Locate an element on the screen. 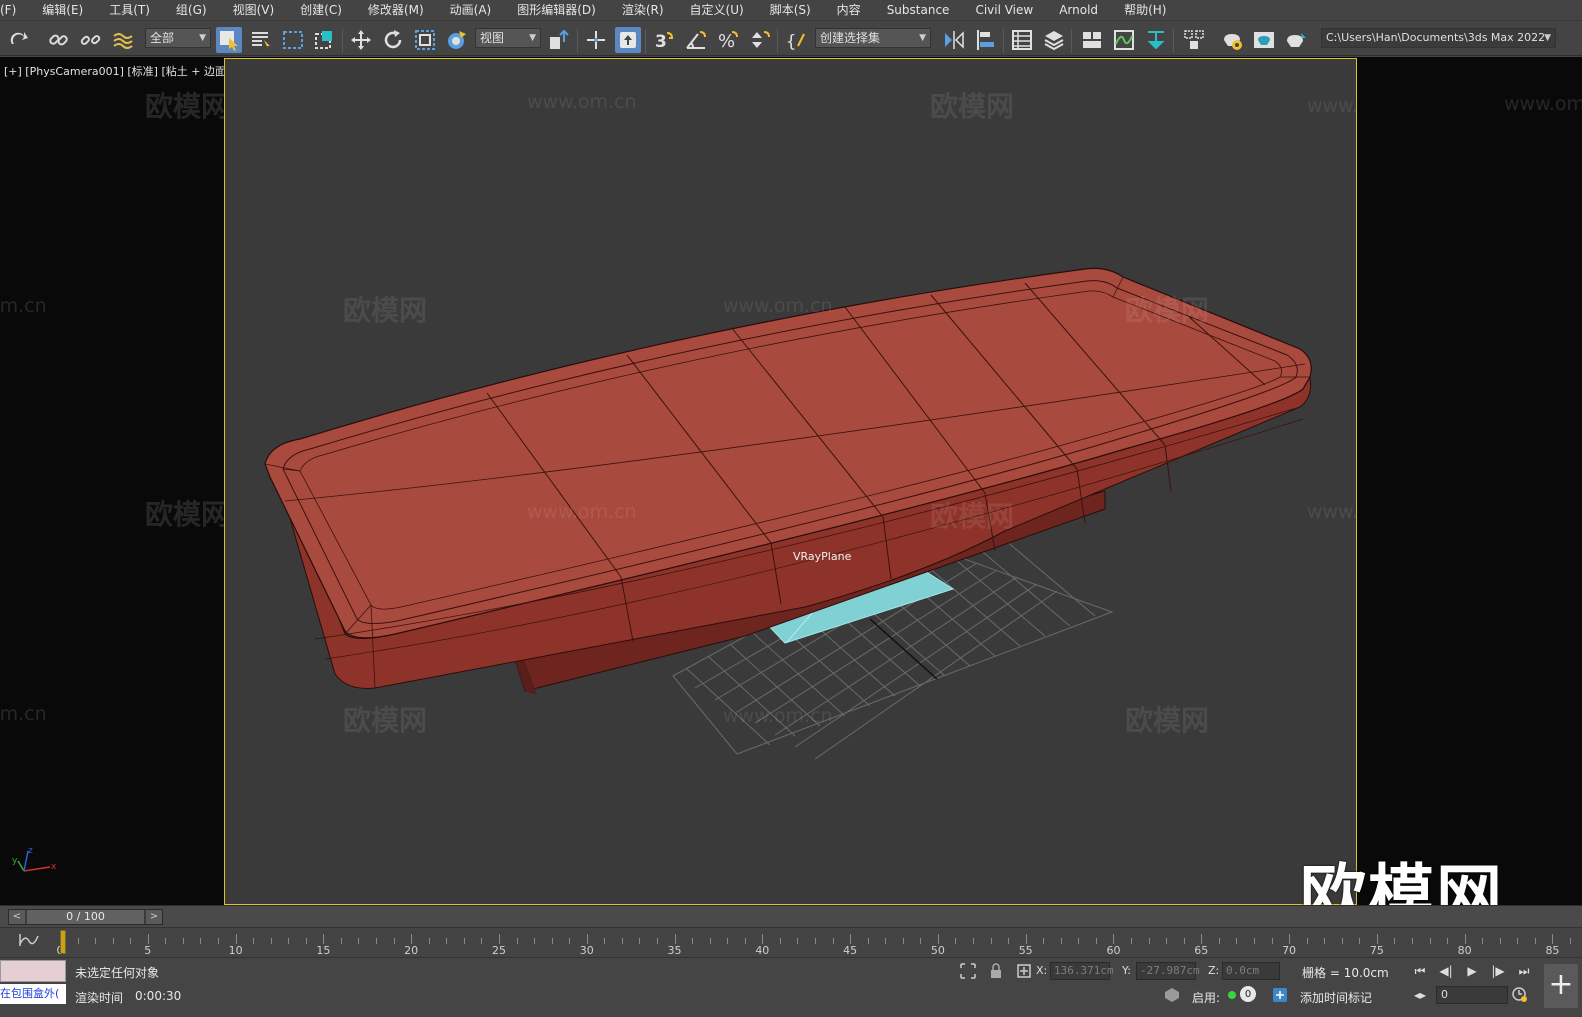 This screenshot has height=1017, width=1582. scene-explorer-icon is located at coordinates (1022, 40).